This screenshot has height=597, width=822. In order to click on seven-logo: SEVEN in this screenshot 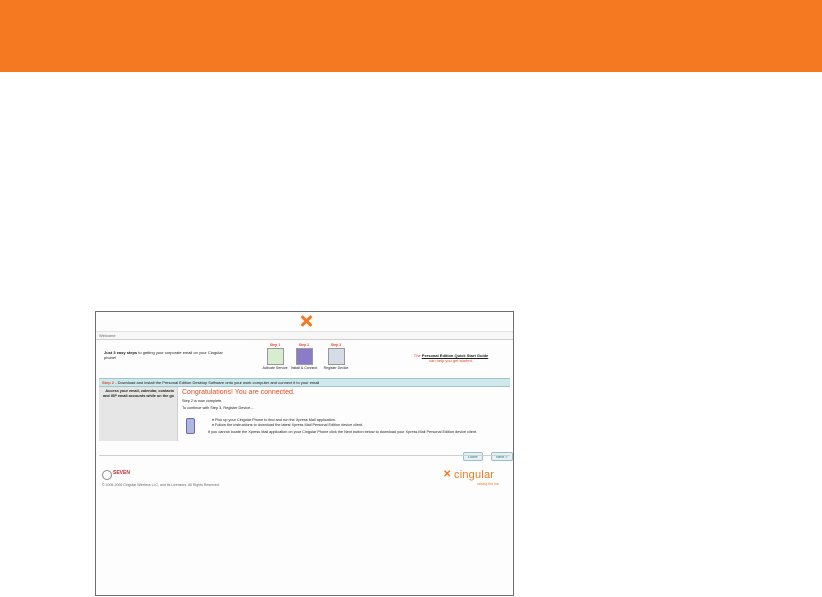, I will do `click(122, 476)`.